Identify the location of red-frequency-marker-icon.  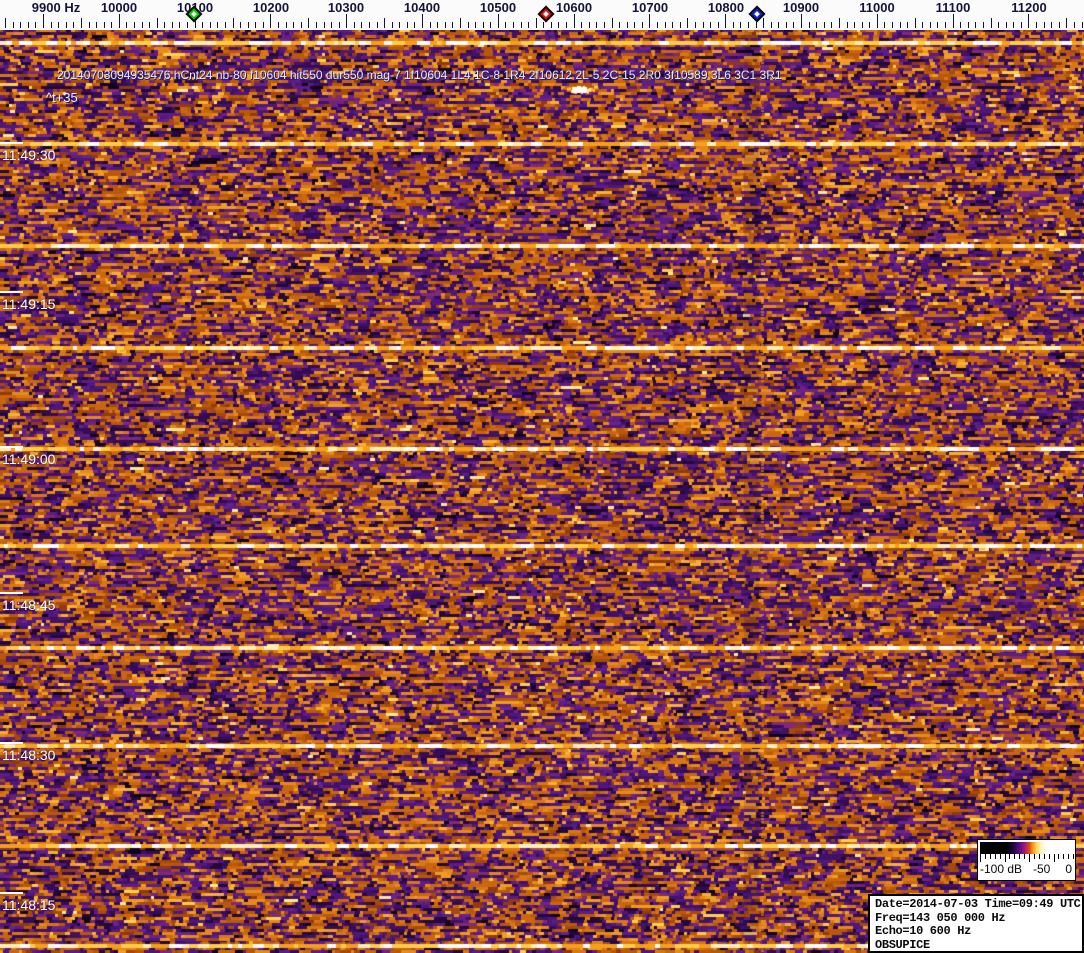
(546, 14).